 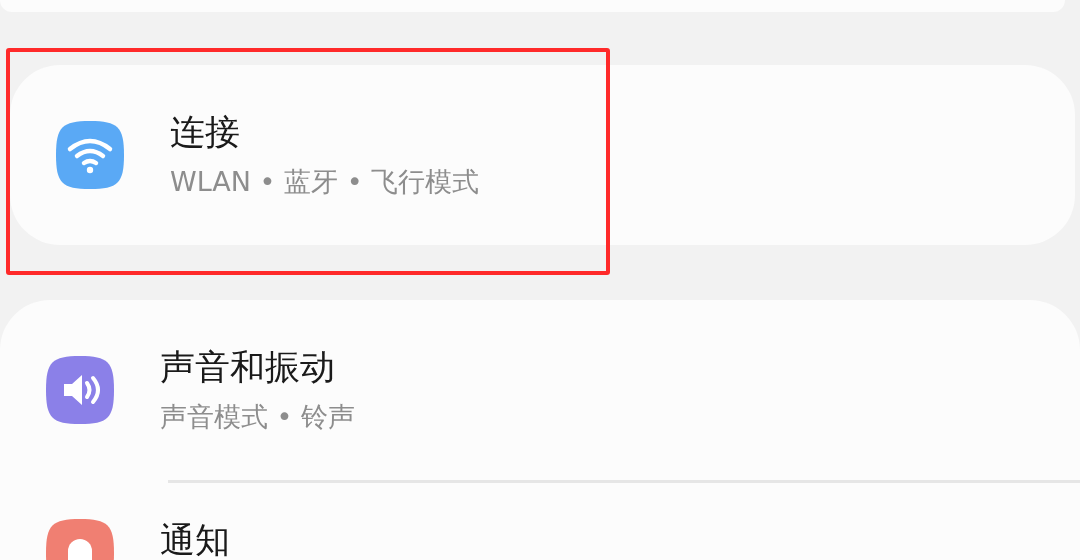 I want to click on setting-title: 连接, so click(x=325, y=132).